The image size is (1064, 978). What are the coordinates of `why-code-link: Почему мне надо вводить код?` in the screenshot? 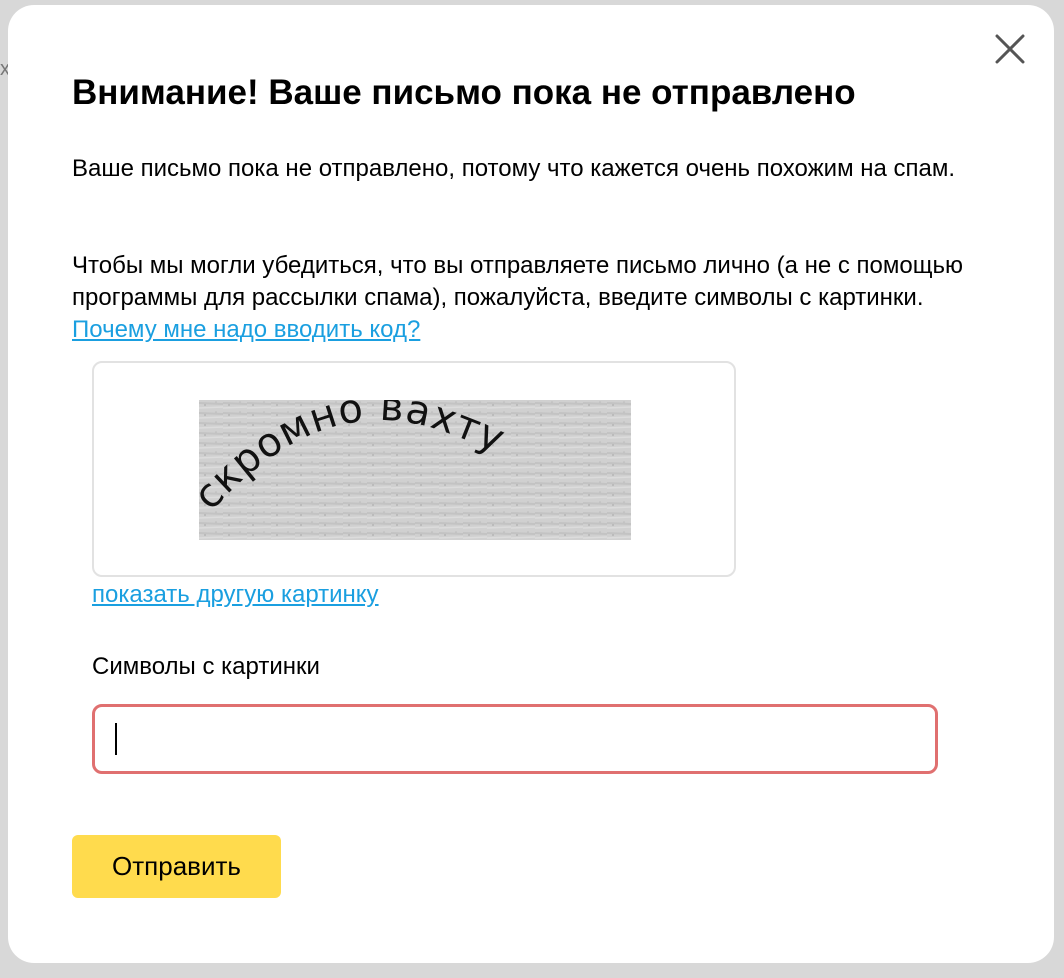 It's located at (246, 329).